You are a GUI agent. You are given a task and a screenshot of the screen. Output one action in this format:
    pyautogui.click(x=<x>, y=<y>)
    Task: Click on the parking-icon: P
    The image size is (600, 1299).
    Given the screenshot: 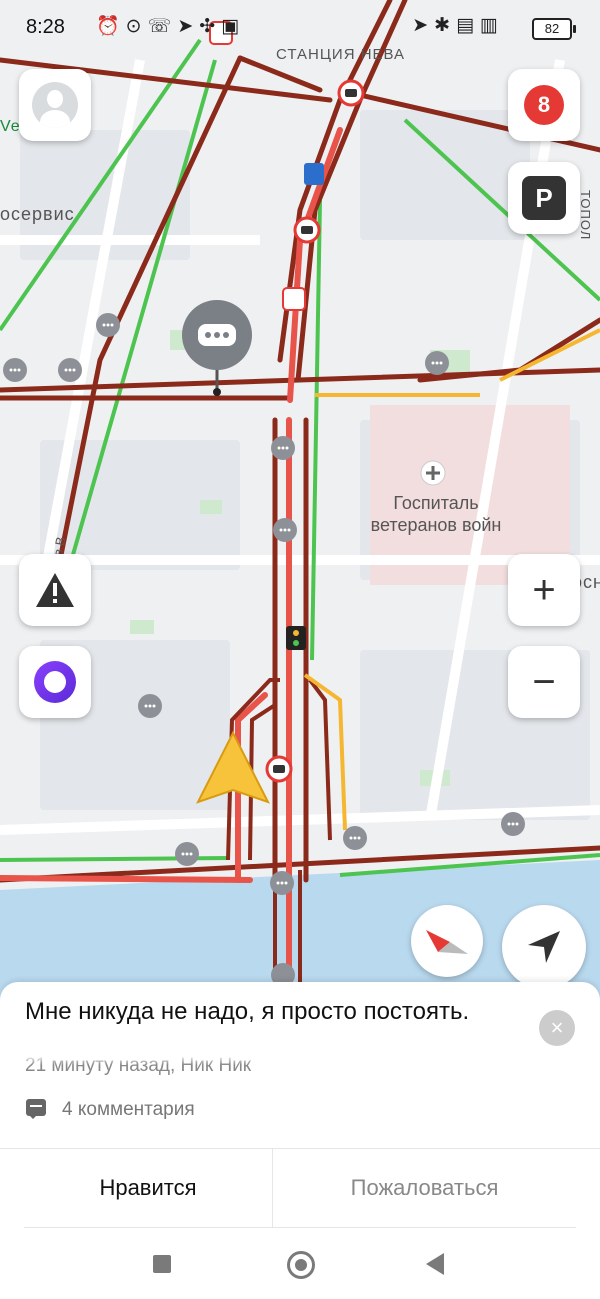 What is the action you would take?
    pyautogui.click(x=544, y=198)
    